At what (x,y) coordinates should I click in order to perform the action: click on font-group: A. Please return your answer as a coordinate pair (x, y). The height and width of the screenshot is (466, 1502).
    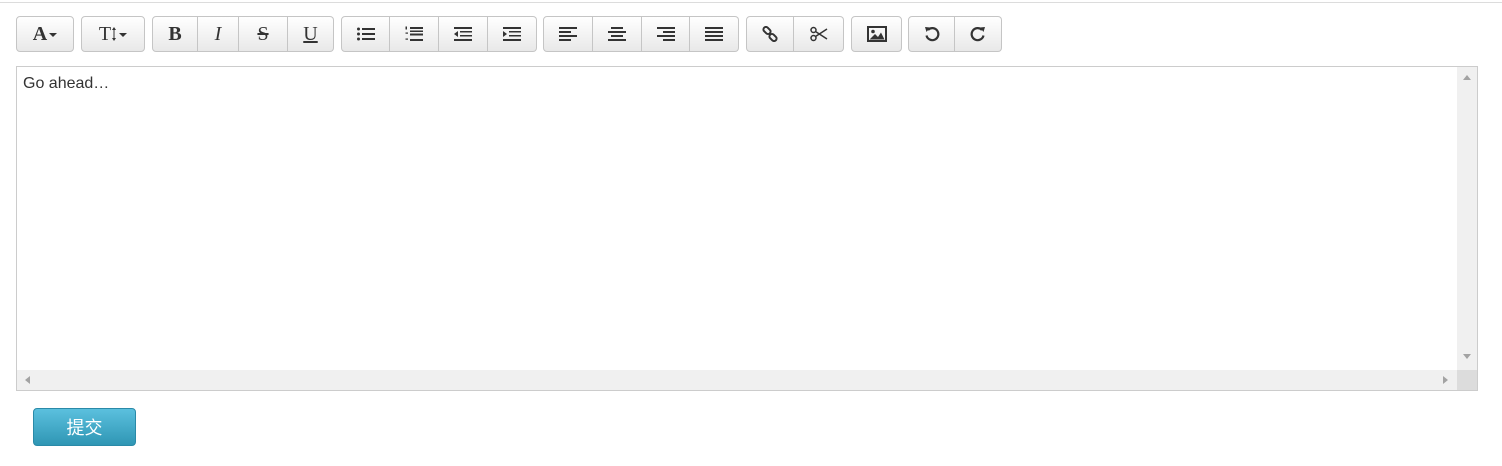
    Looking at the image, I should click on (45, 34).